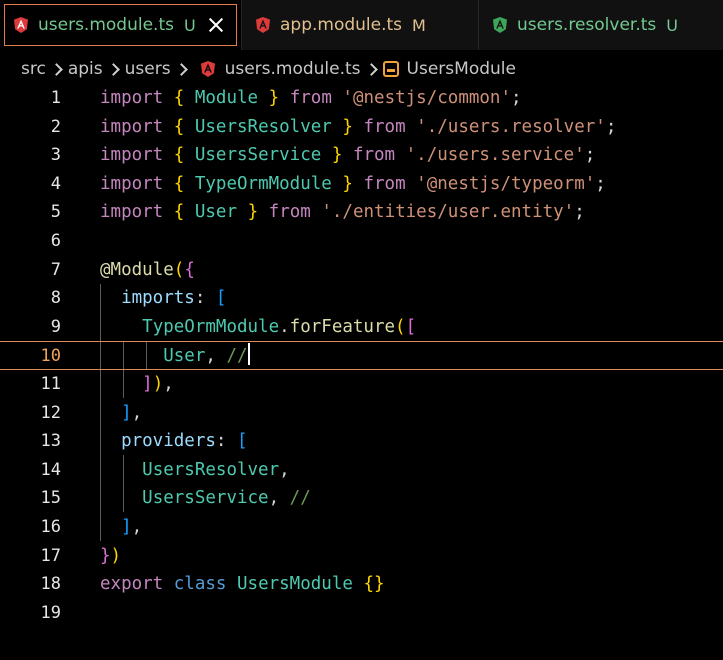 The height and width of the screenshot is (660, 723). What do you see at coordinates (384, 183) in the screenshot?
I see `code-token: from` at bounding box center [384, 183].